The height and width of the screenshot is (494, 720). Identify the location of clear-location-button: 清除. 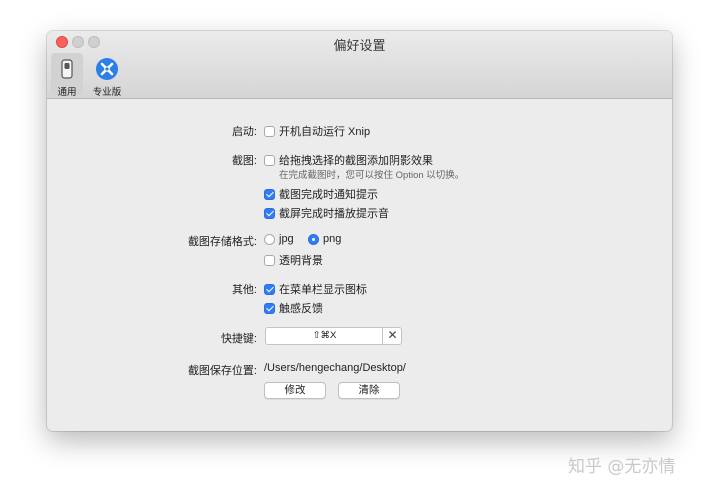
(369, 390).